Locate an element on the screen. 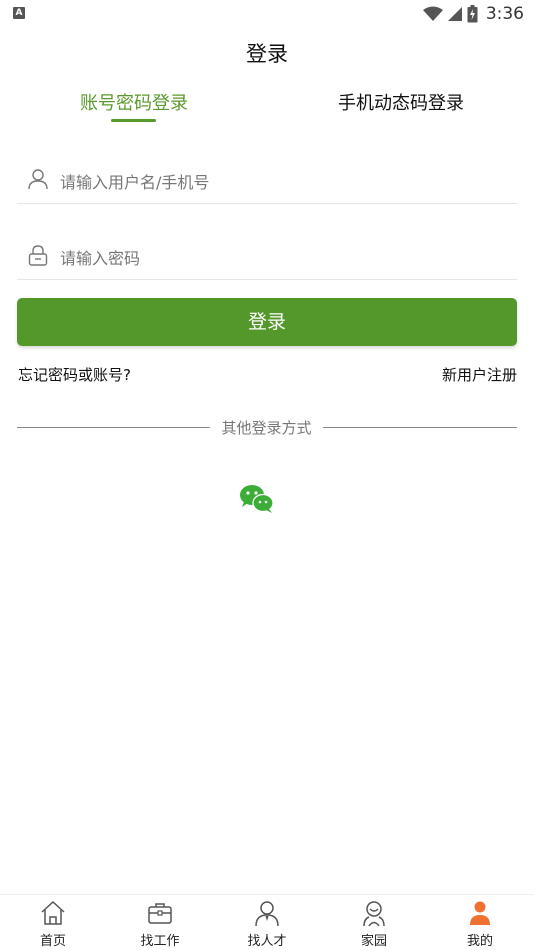 The image size is (534, 950). status-time: 3:36 is located at coordinates (504, 14).